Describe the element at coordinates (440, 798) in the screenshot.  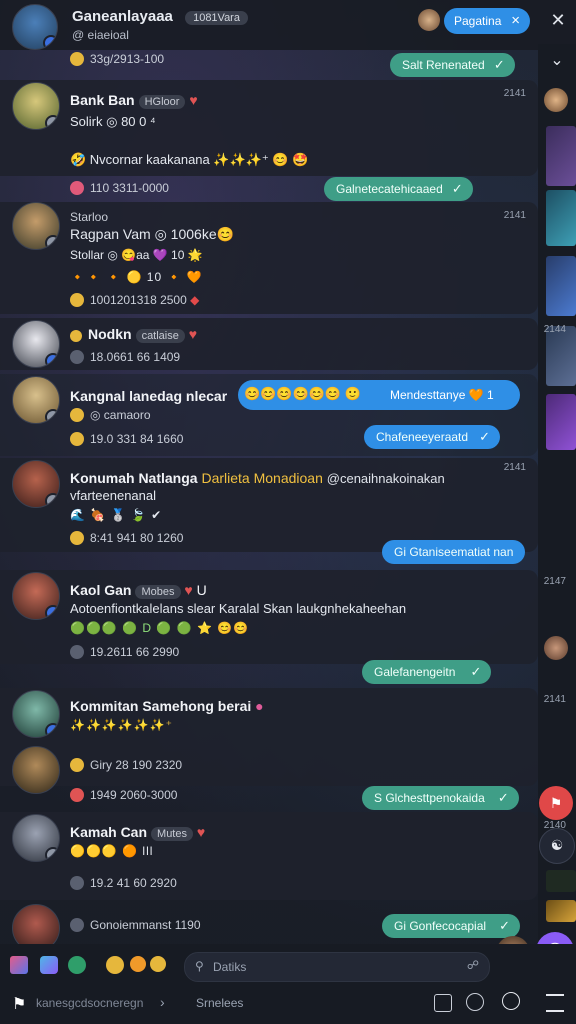
I see `status-pill: S Glchesttpenokaida ✓` at that location.